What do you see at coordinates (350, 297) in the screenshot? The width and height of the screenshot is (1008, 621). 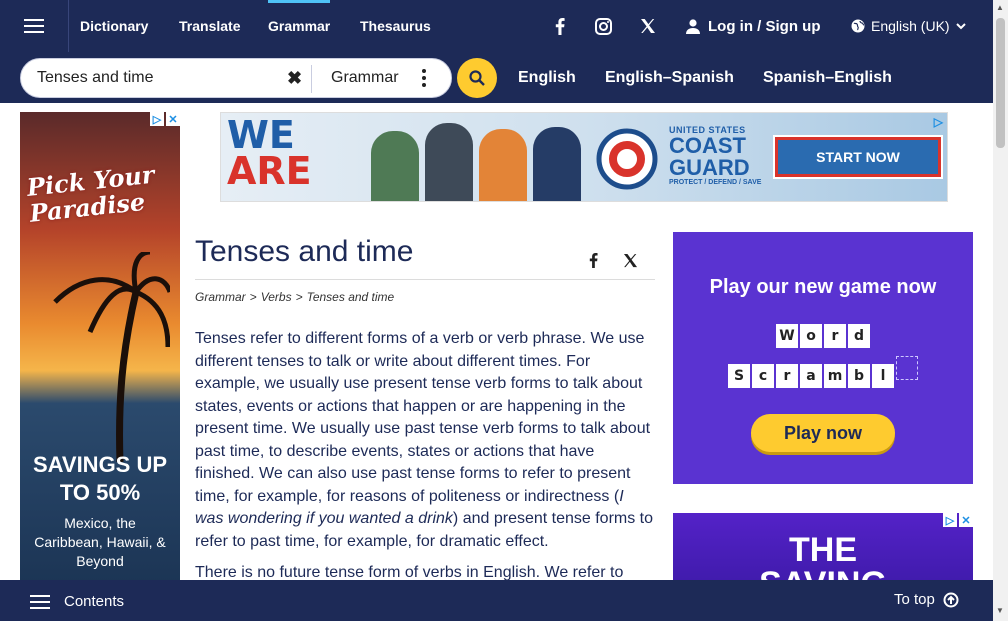 I see `breadcrumb-current: Tenses and time` at bounding box center [350, 297].